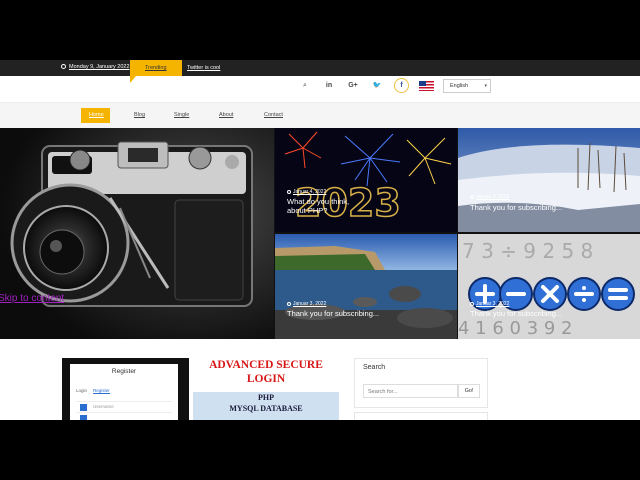 The height and width of the screenshot is (480, 640). I want to click on advanced-login-banner: ADVANCED SECURE LOGIN PHP MYSQL DATABASE, so click(266, 389).